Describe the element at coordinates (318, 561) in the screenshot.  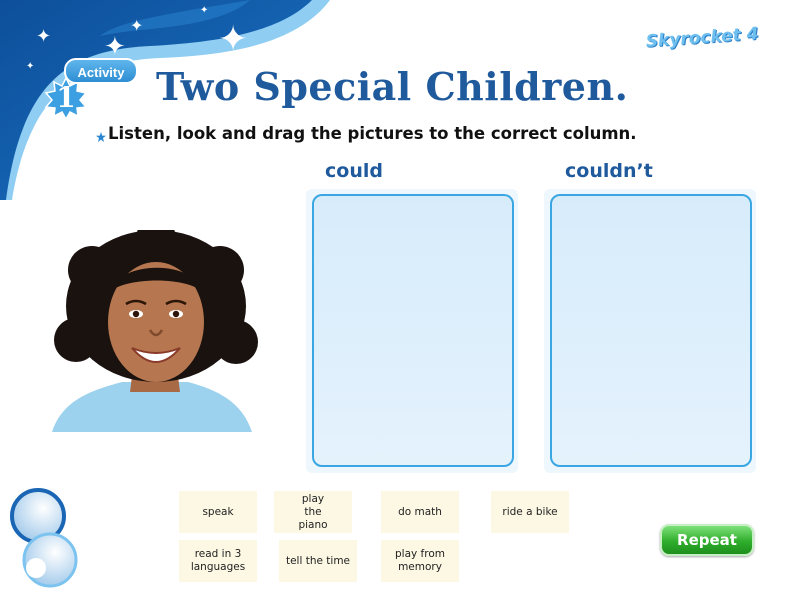
I see `word-card-tell-the-time: tell the time` at that location.